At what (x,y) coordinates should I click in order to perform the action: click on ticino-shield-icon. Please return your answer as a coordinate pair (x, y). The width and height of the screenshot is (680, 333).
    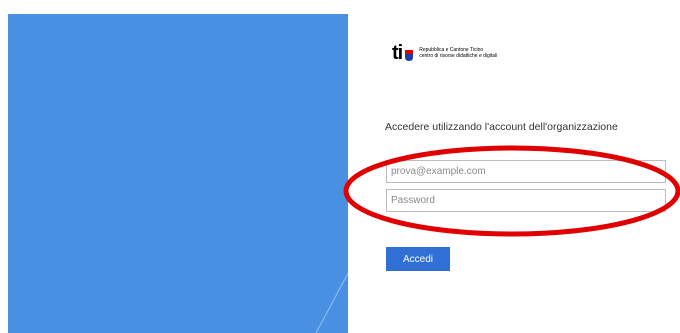
    Looking at the image, I should click on (409, 55).